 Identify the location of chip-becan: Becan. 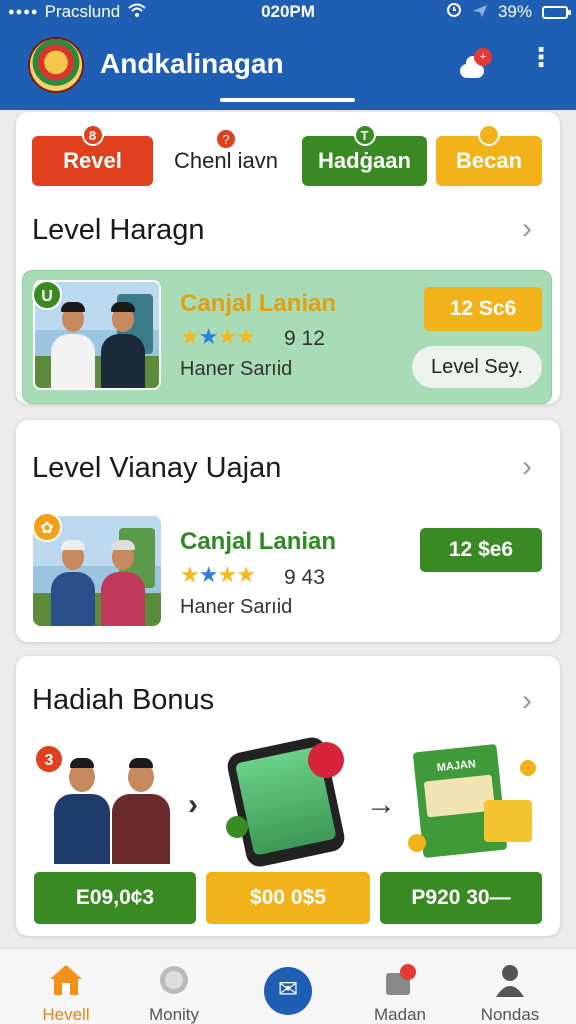
(489, 155).